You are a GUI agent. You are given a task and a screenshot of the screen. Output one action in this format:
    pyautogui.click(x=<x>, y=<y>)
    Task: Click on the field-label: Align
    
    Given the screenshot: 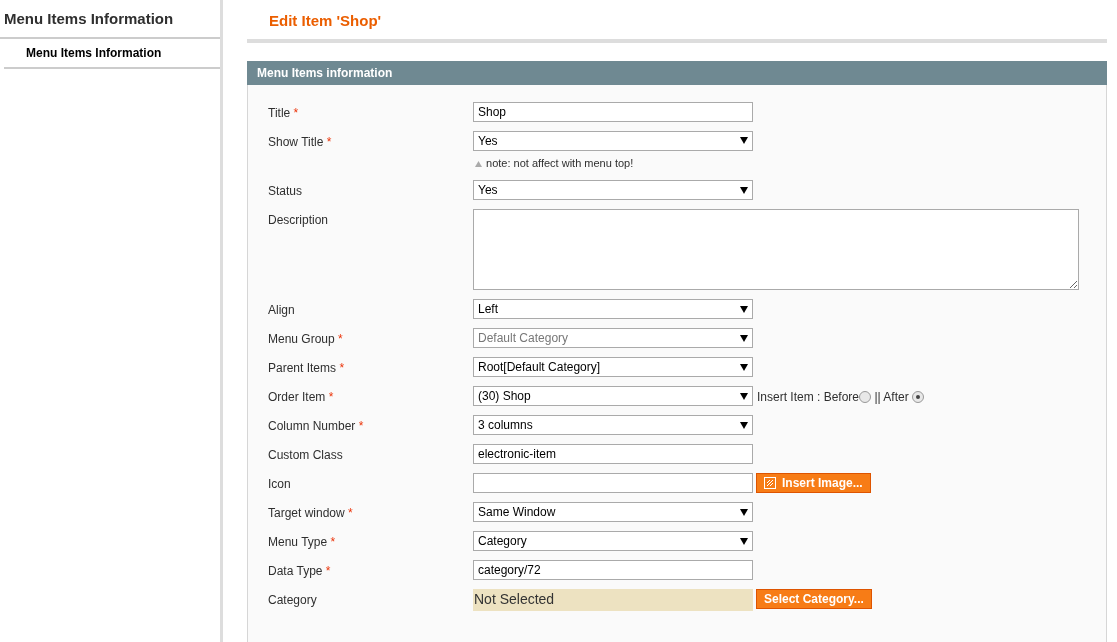 What is the action you would take?
    pyautogui.click(x=282, y=310)
    